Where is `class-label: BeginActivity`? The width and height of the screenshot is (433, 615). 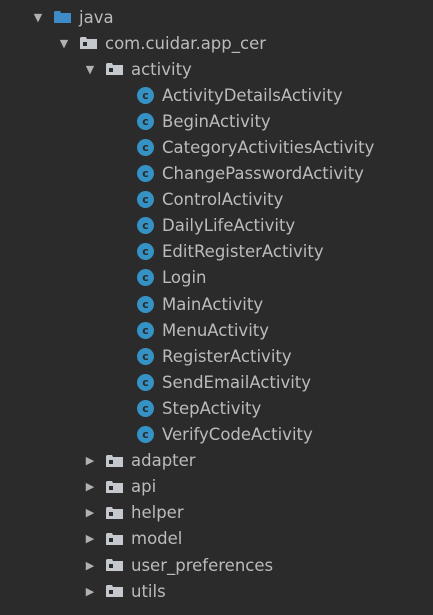
class-label: BeginActivity is located at coordinates (216, 121).